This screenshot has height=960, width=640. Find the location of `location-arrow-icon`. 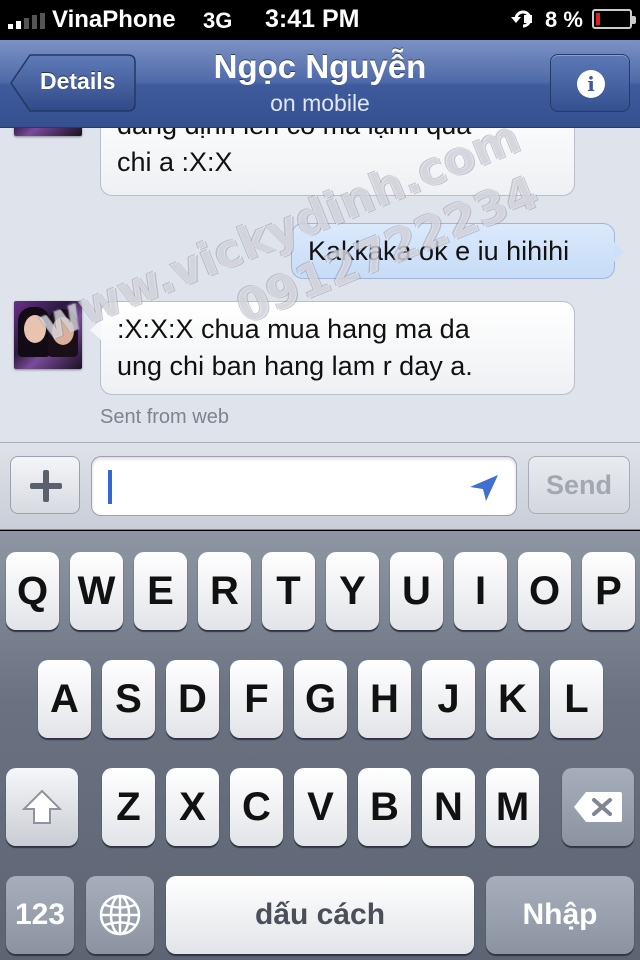

location-arrow-icon is located at coordinates (484, 488).